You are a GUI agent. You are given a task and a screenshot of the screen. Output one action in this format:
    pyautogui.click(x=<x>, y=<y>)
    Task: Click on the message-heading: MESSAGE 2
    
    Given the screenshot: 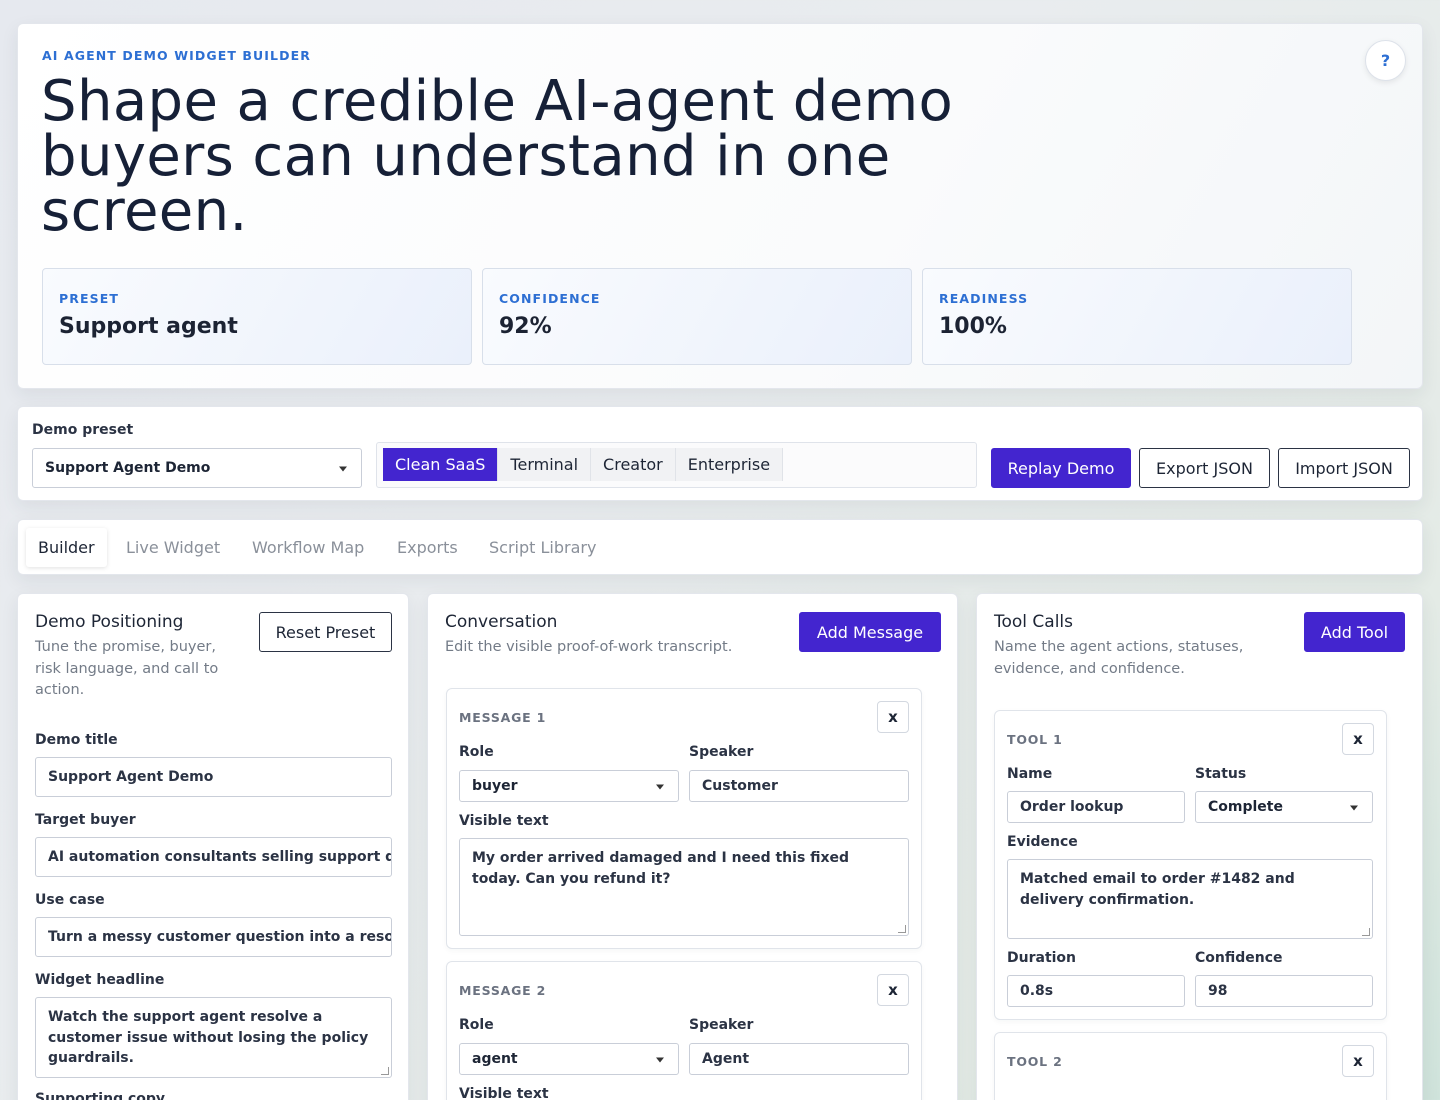 What is the action you would take?
    pyautogui.click(x=503, y=990)
    